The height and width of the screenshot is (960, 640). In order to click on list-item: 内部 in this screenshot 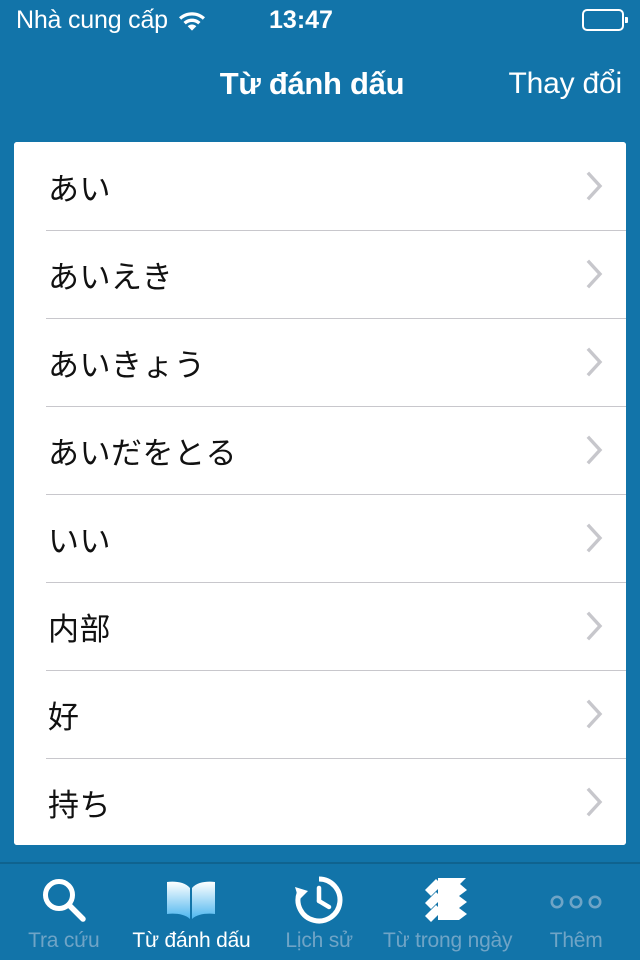, I will do `click(320, 626)`.